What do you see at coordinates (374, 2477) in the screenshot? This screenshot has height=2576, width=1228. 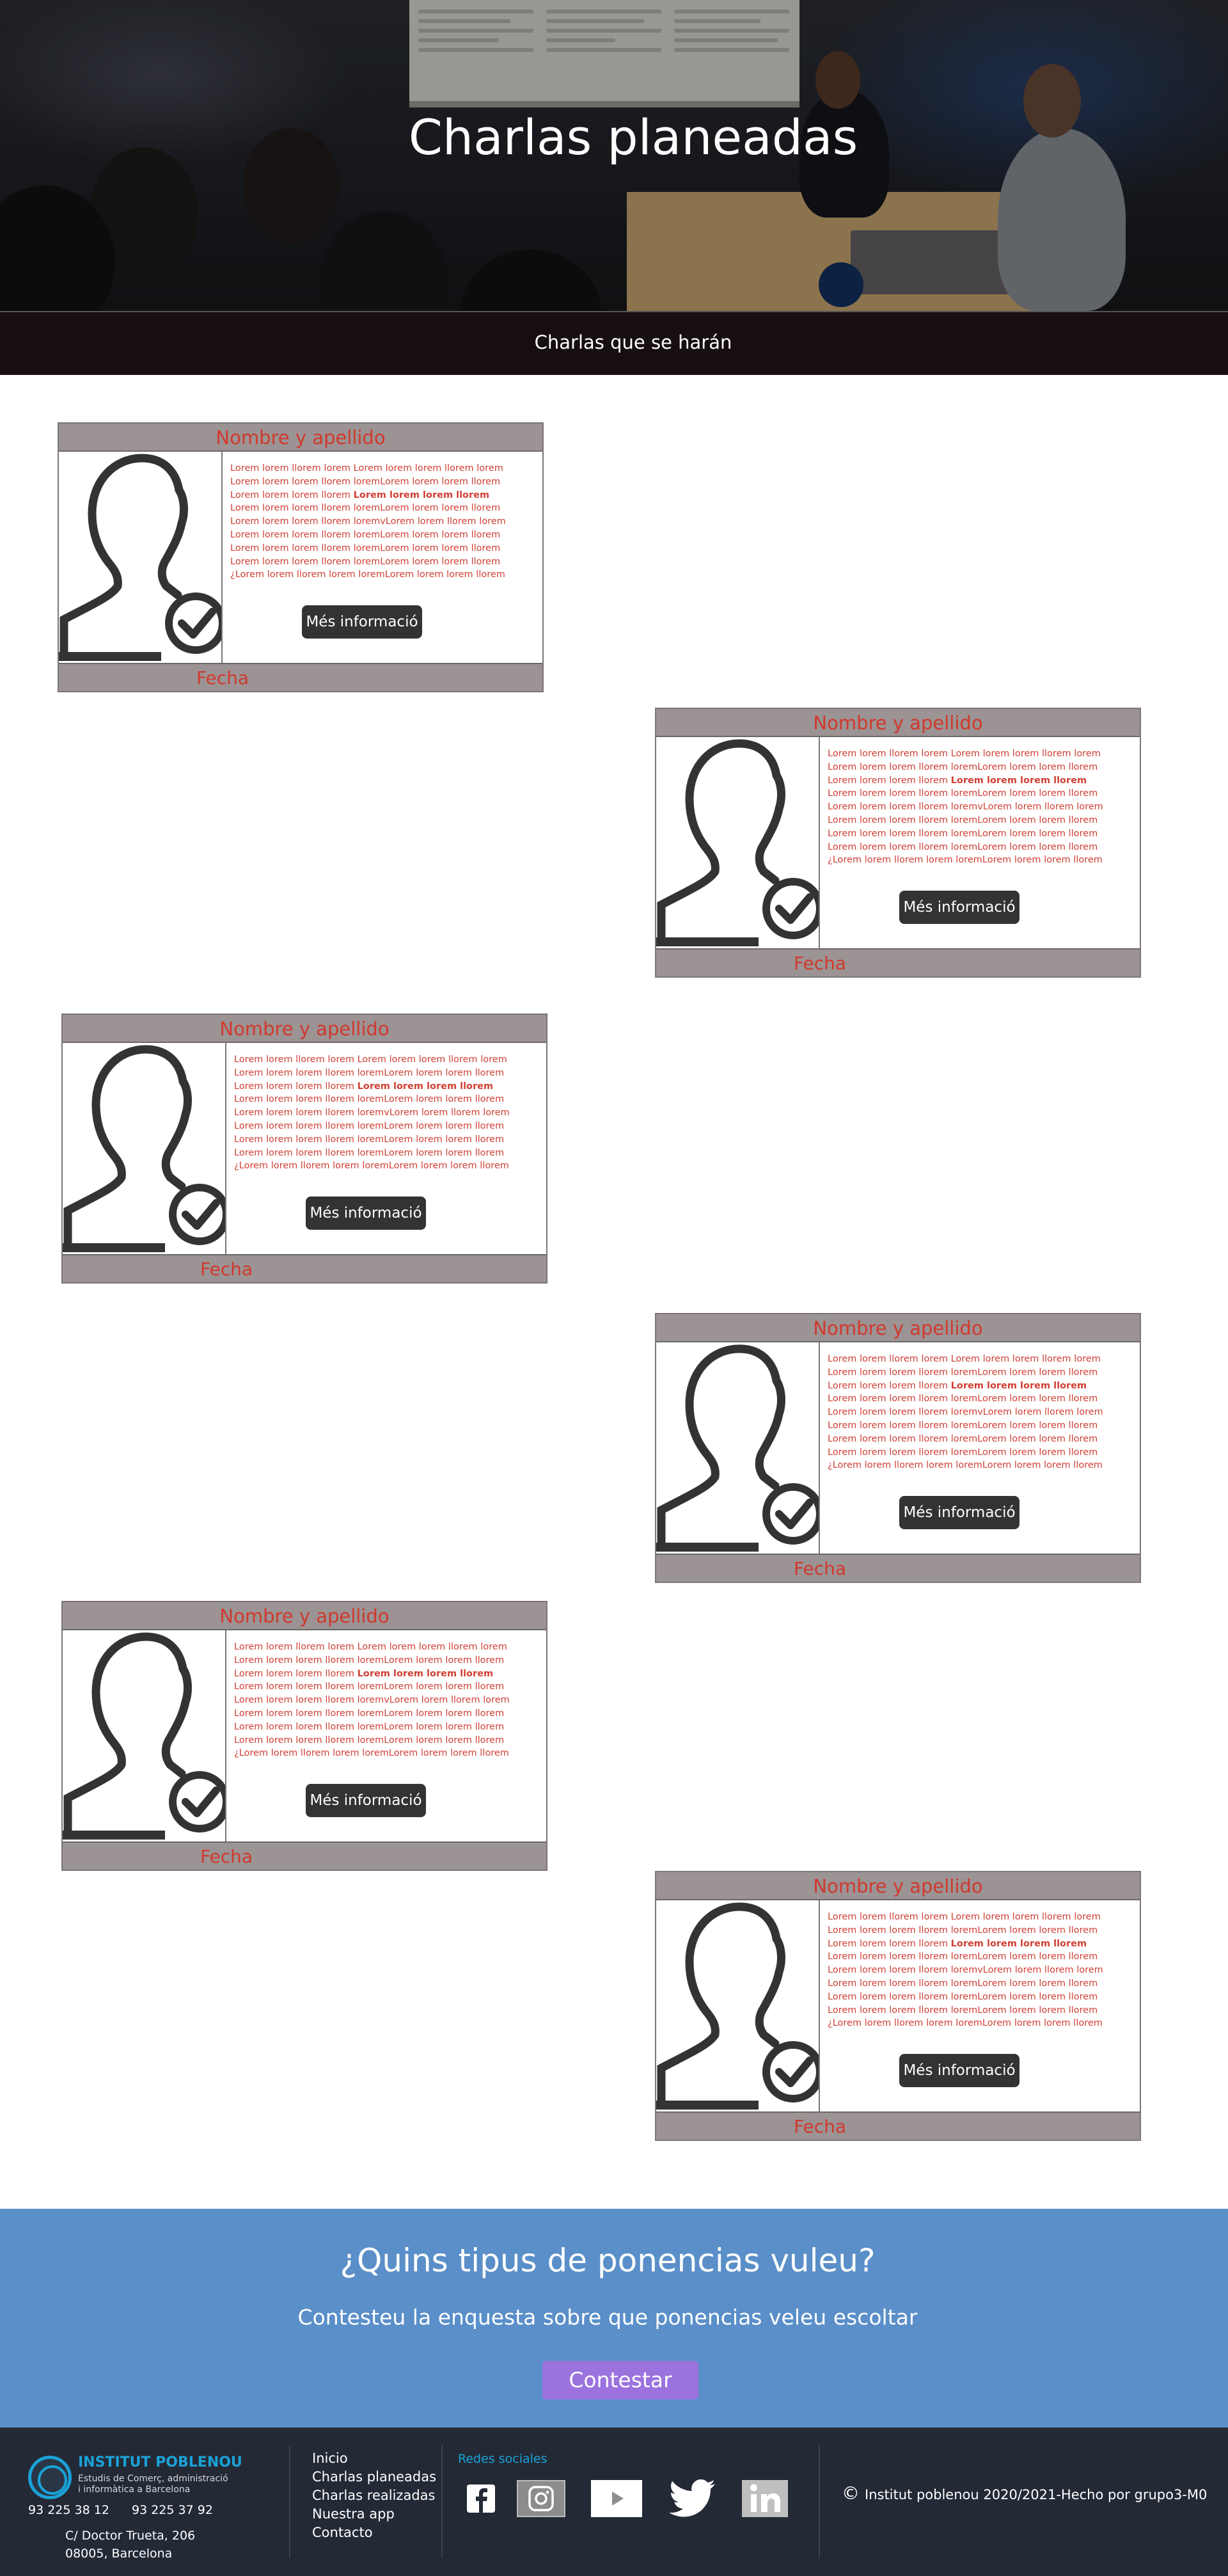 I see `footer-link-charlas-planeadas: Charlas planeadas` at bounding box center [374, 2477].